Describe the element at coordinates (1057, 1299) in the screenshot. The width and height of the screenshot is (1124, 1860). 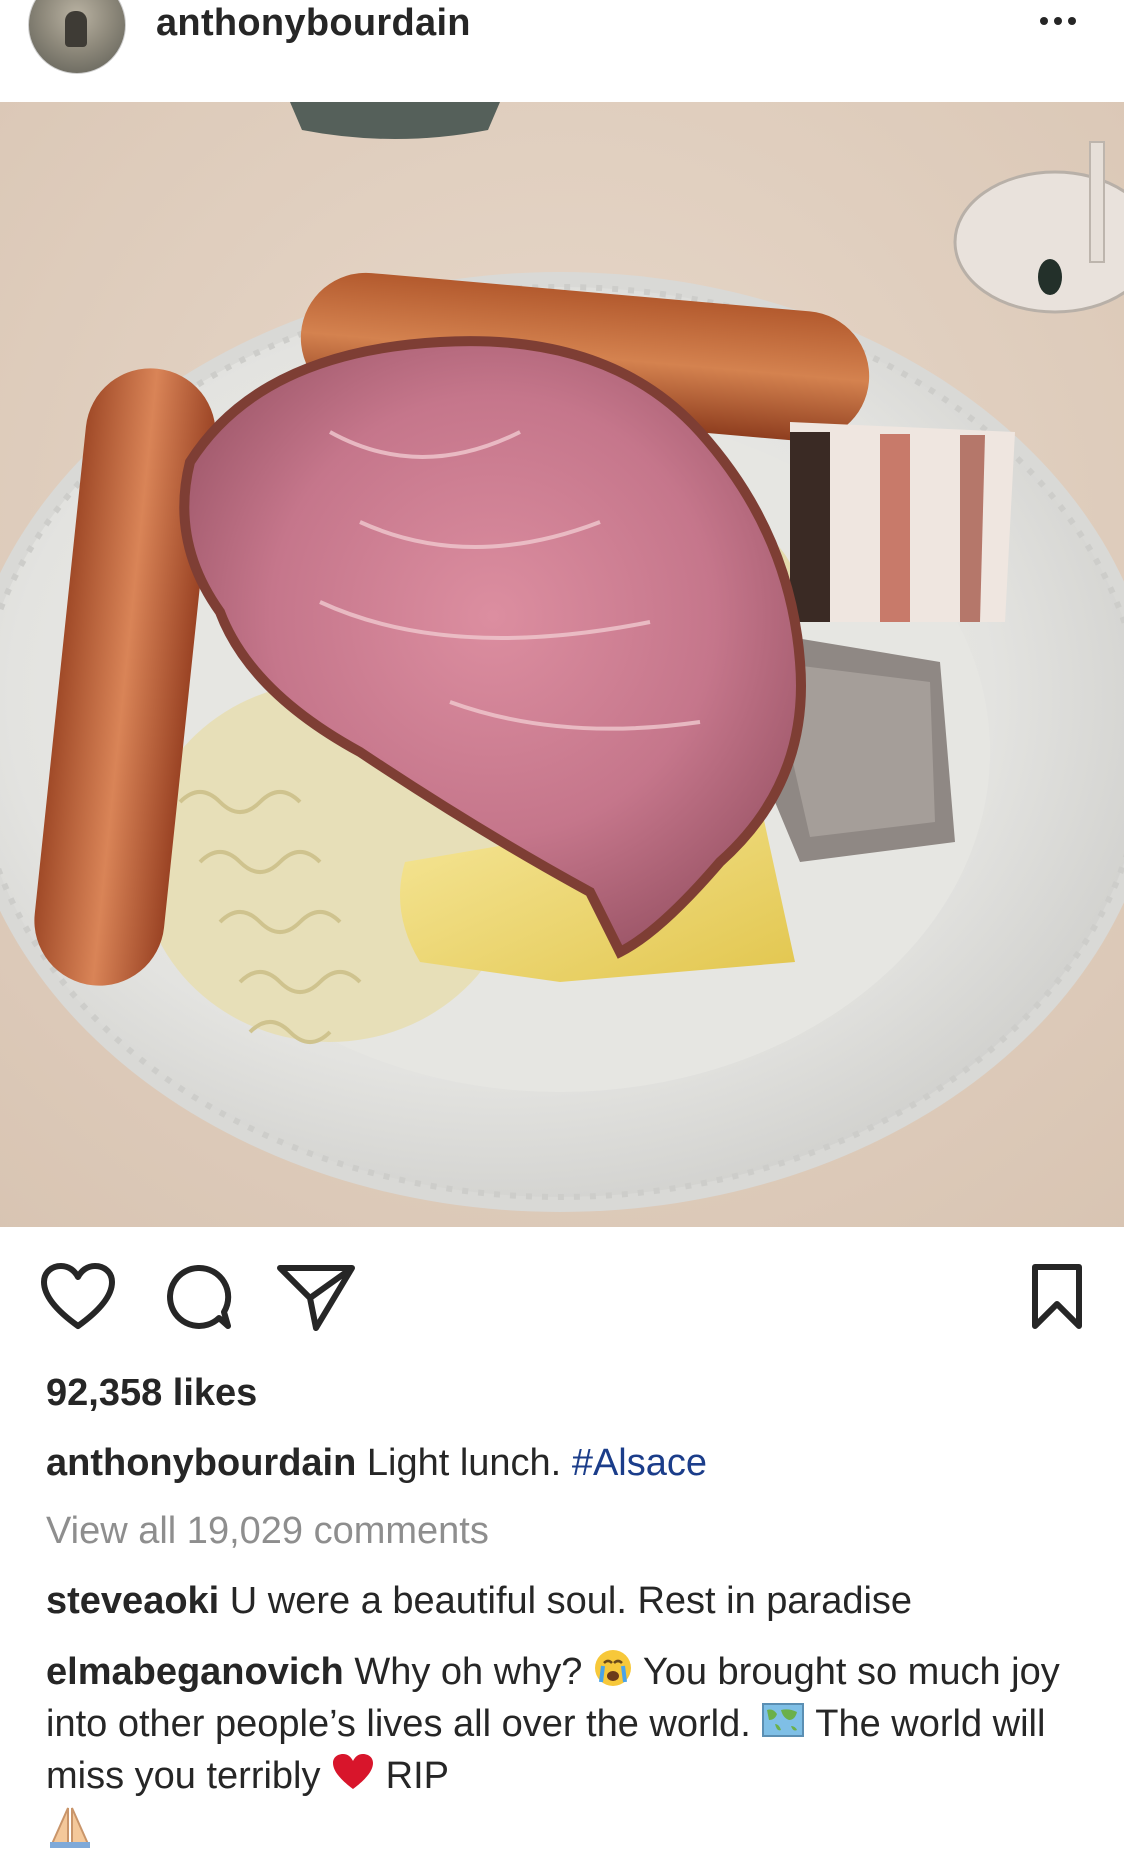
I see `bookmark-icon` at that location.